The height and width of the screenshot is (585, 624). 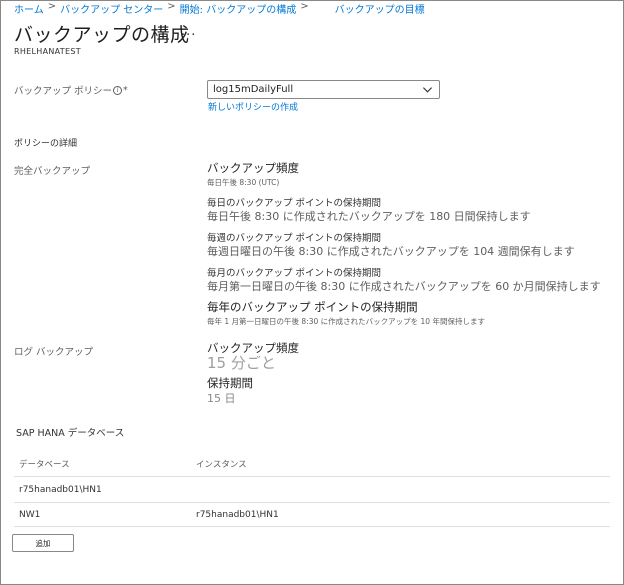 What do you see at coordinates (54, 352) in the screenshot?
I see `log-backup-label: ログ バックアップ` at bounding box center [54, 352].